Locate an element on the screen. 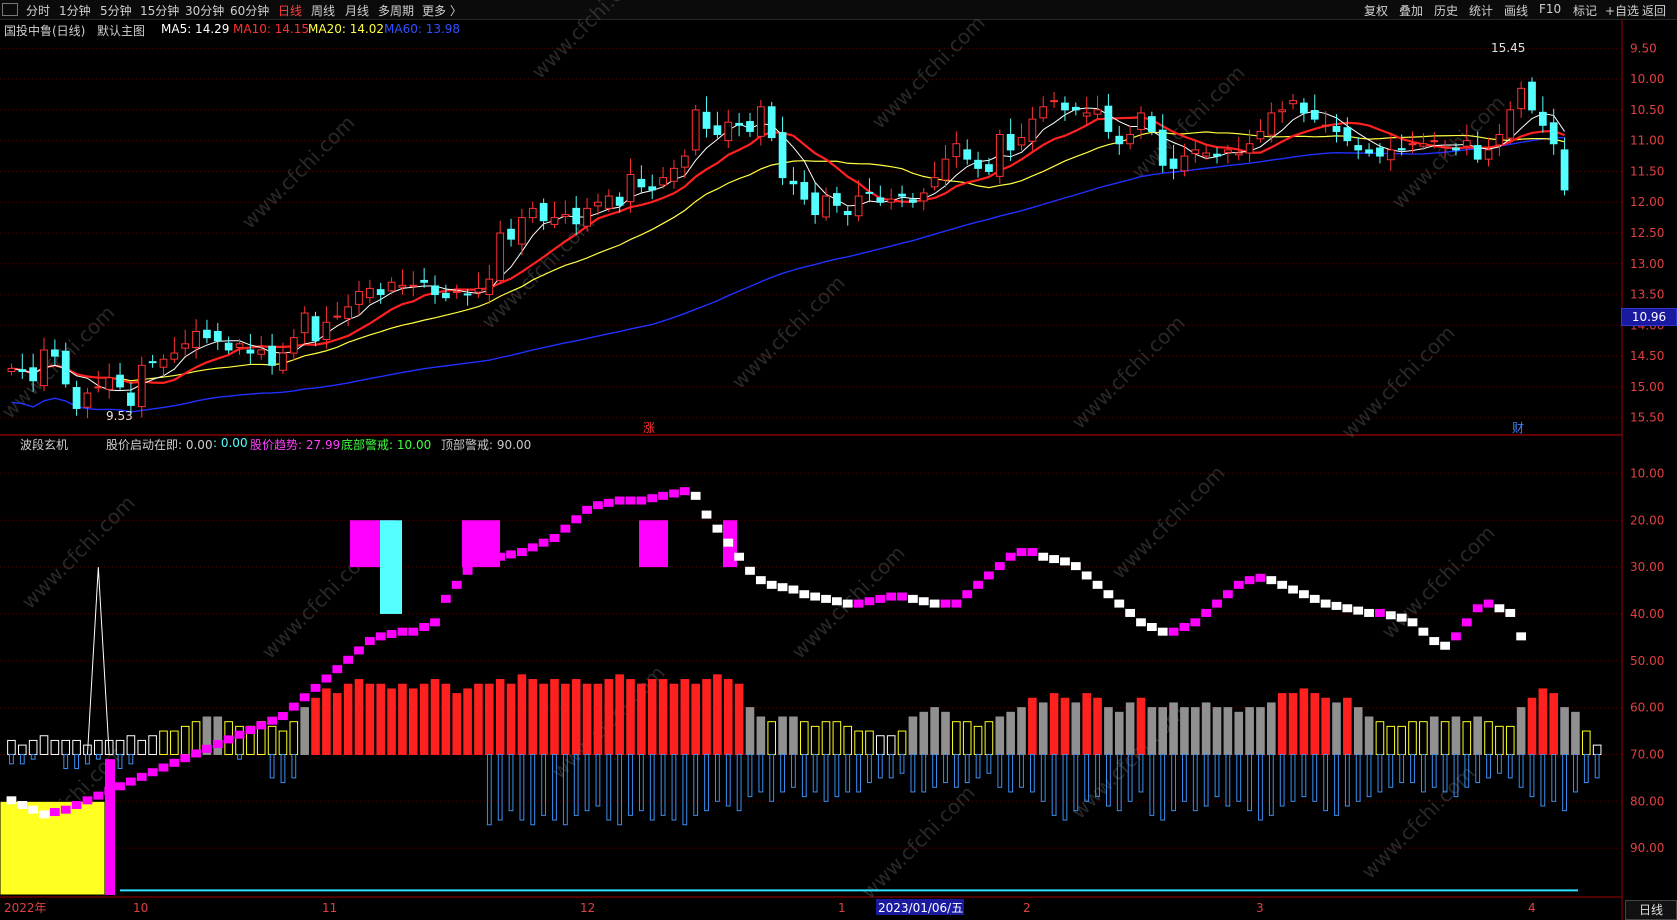 The image size is (1677, 920). y-tick-label: 40.00 is located at coordinates (1647, 614).